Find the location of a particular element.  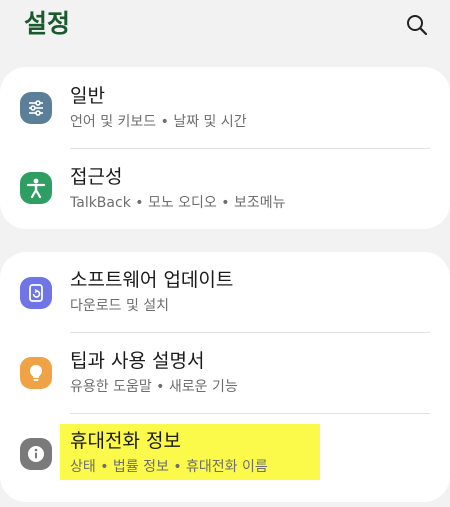

settings-item-subtitle: 언어 및 키보드 • 날짜 및 시간 is located at coordinates (158, 122).